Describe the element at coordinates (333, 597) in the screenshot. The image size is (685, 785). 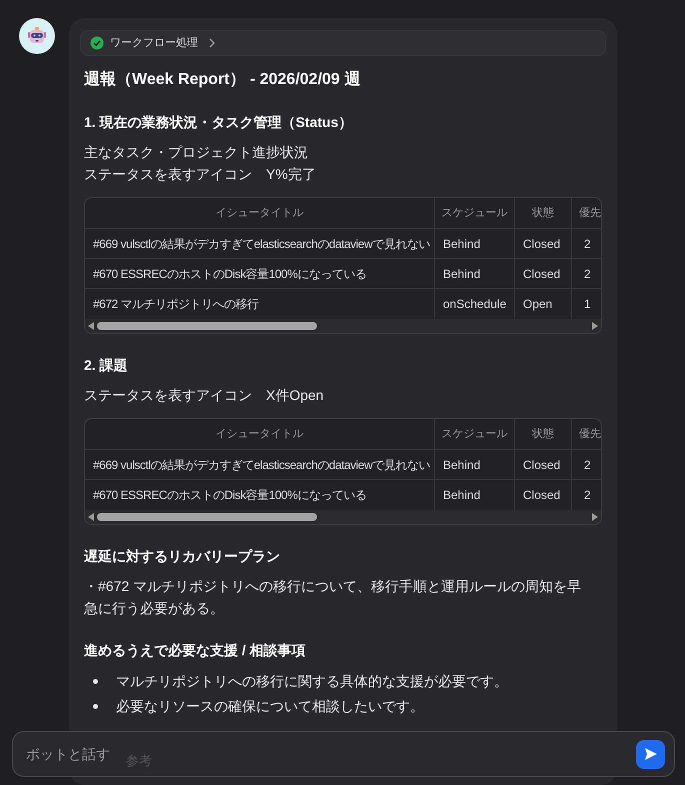
I see `body-text: ・#672 マルチリポジトリへの移行について、移行手順と運用ルールの周知を早急に行う必要がある。` at that location.